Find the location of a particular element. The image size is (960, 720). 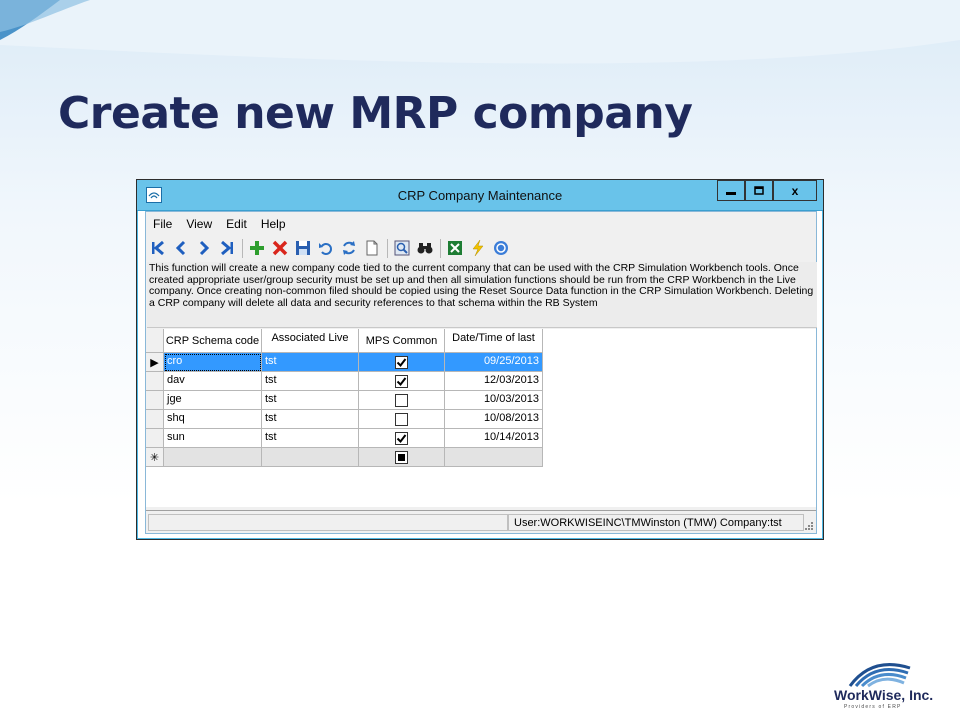

help-button is located at coordinates (500, 248).